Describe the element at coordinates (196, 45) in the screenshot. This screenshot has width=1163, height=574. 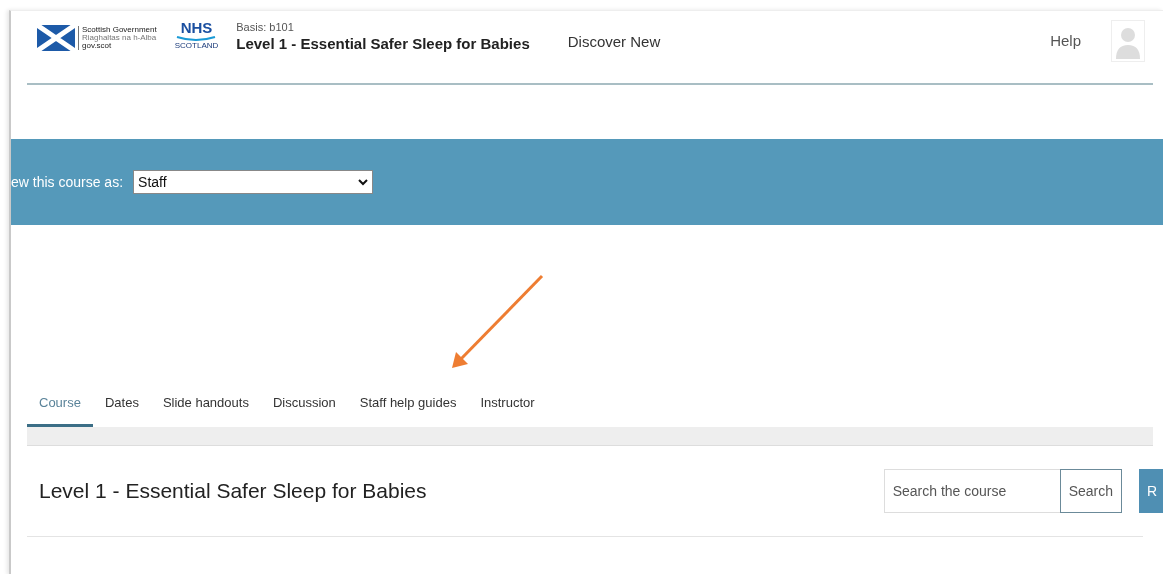
I see `nhs-region-text: SCOTLAND` at that location.